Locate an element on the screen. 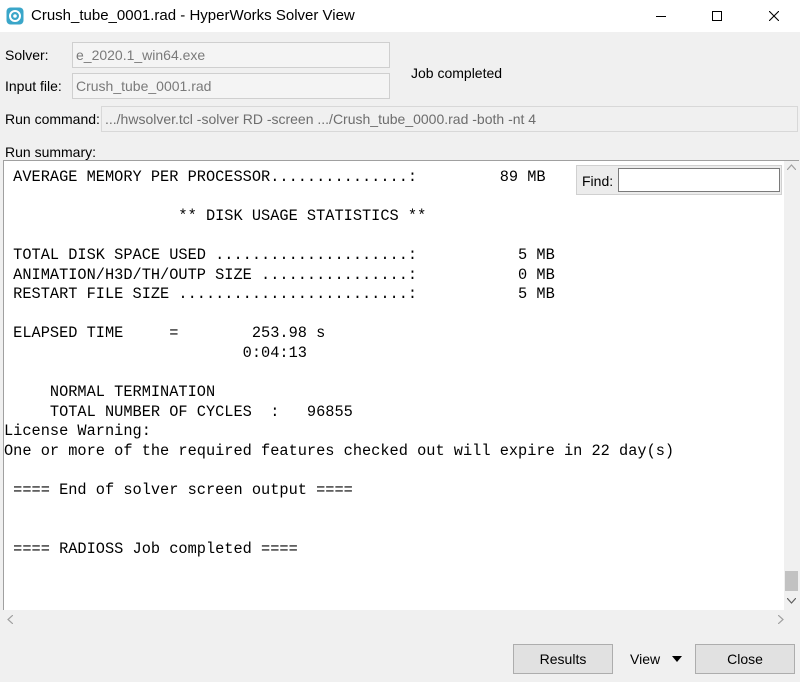 This screenshot has height=682, width=800. maximize-button is located at coordinates (717, 16).